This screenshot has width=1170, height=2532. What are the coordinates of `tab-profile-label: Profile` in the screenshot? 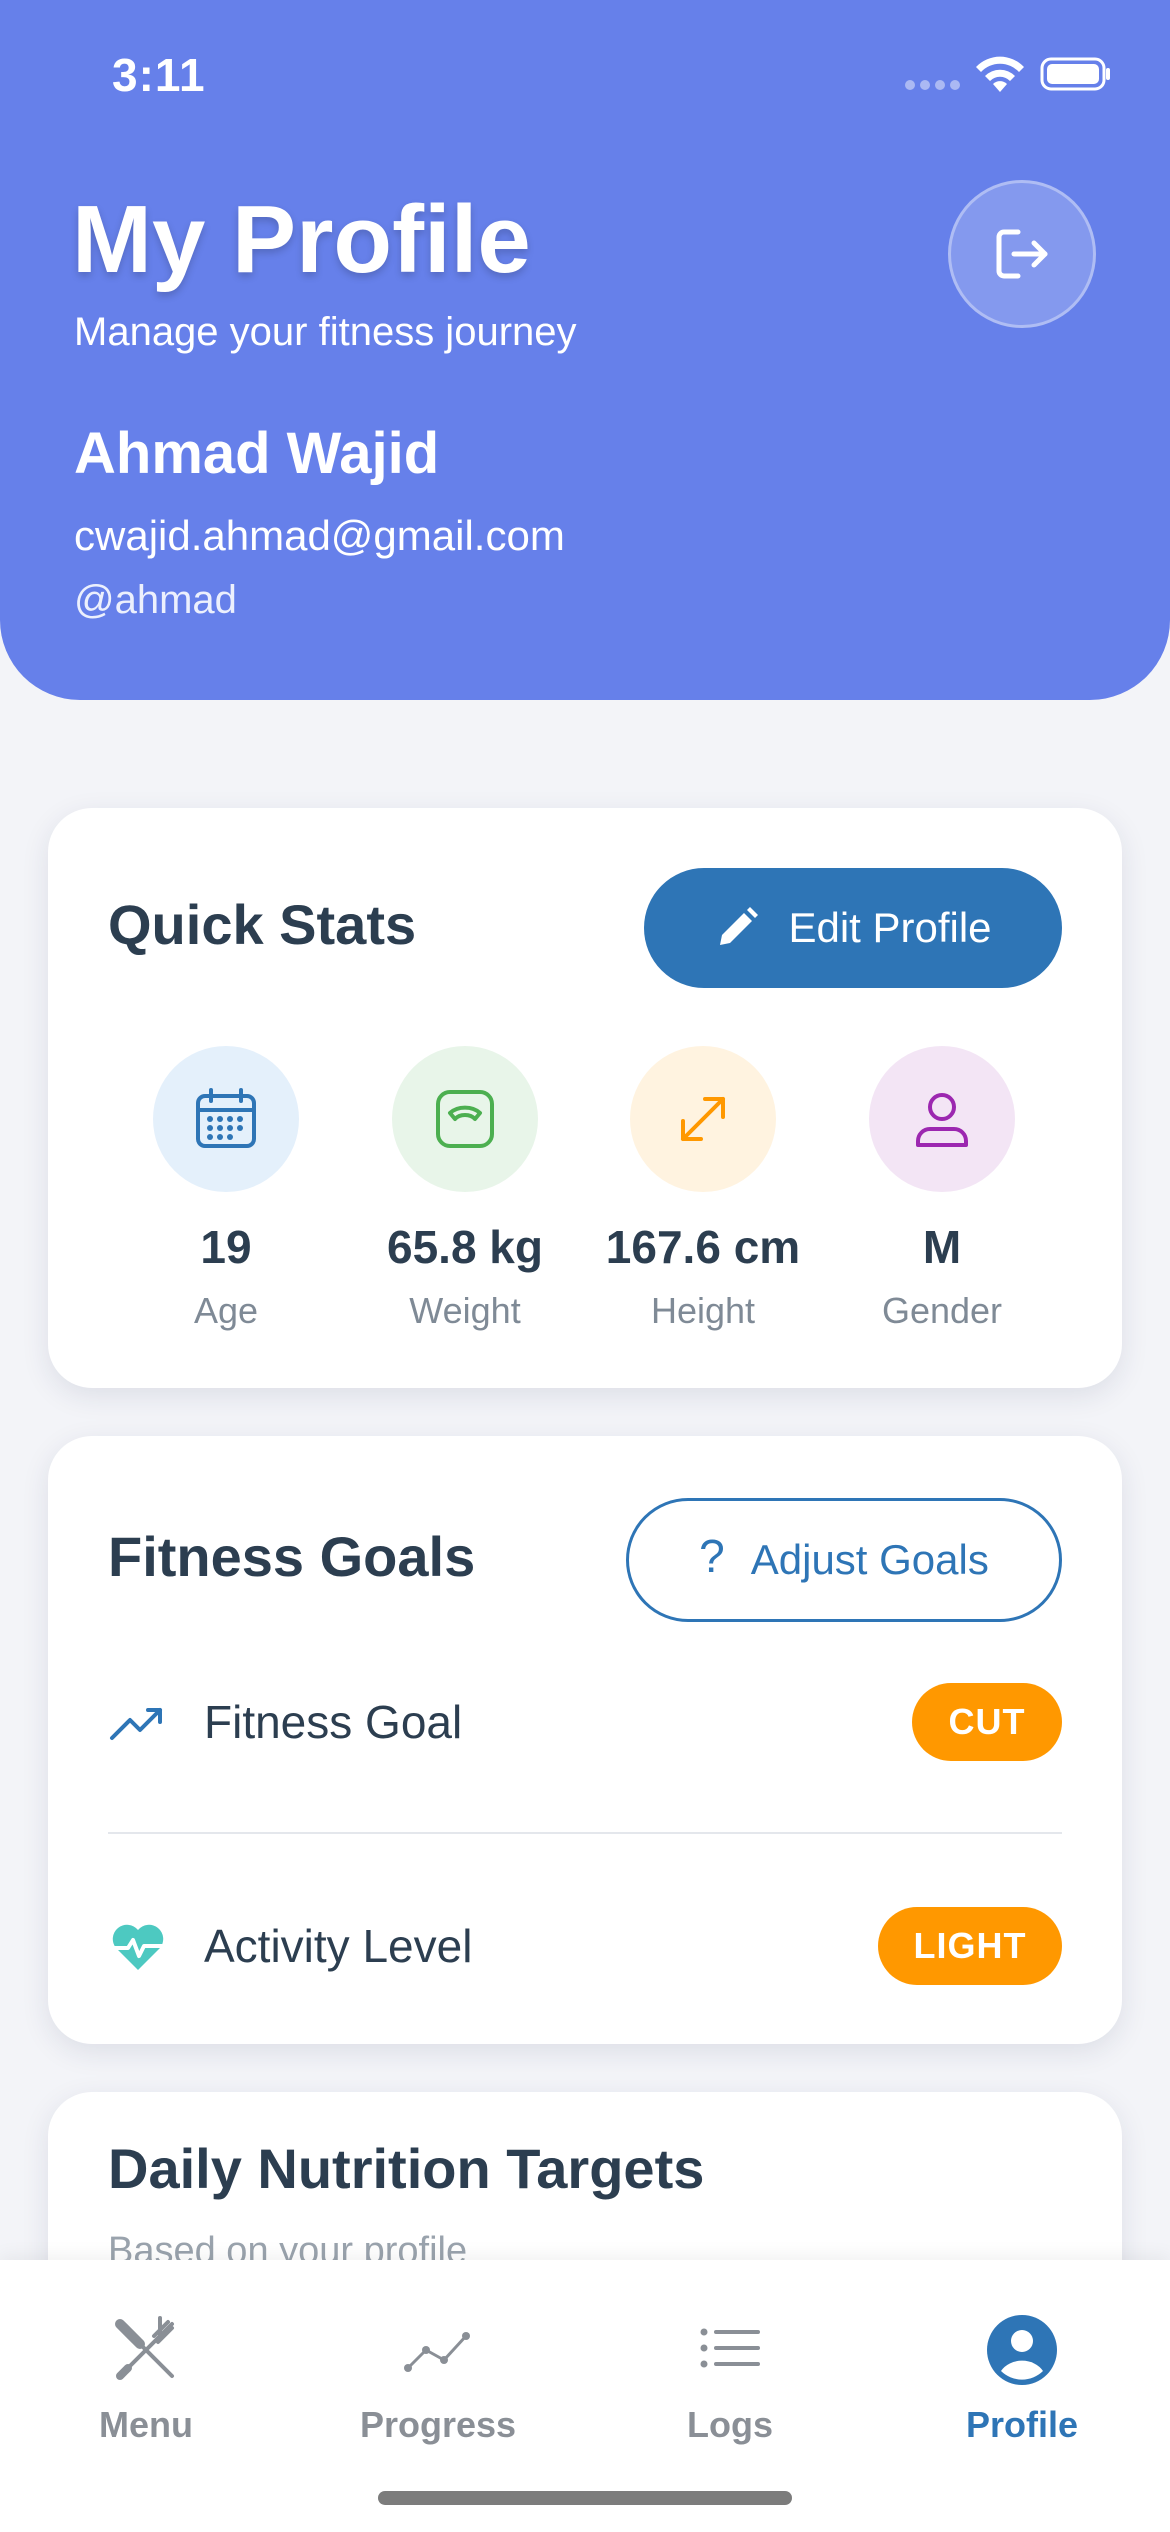 It's located at (1022, 2424).